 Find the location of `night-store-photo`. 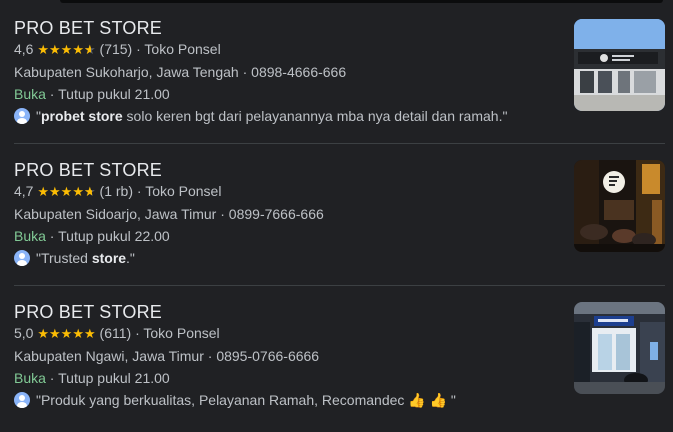

night-store-photo is located at coordinates (619, 206).